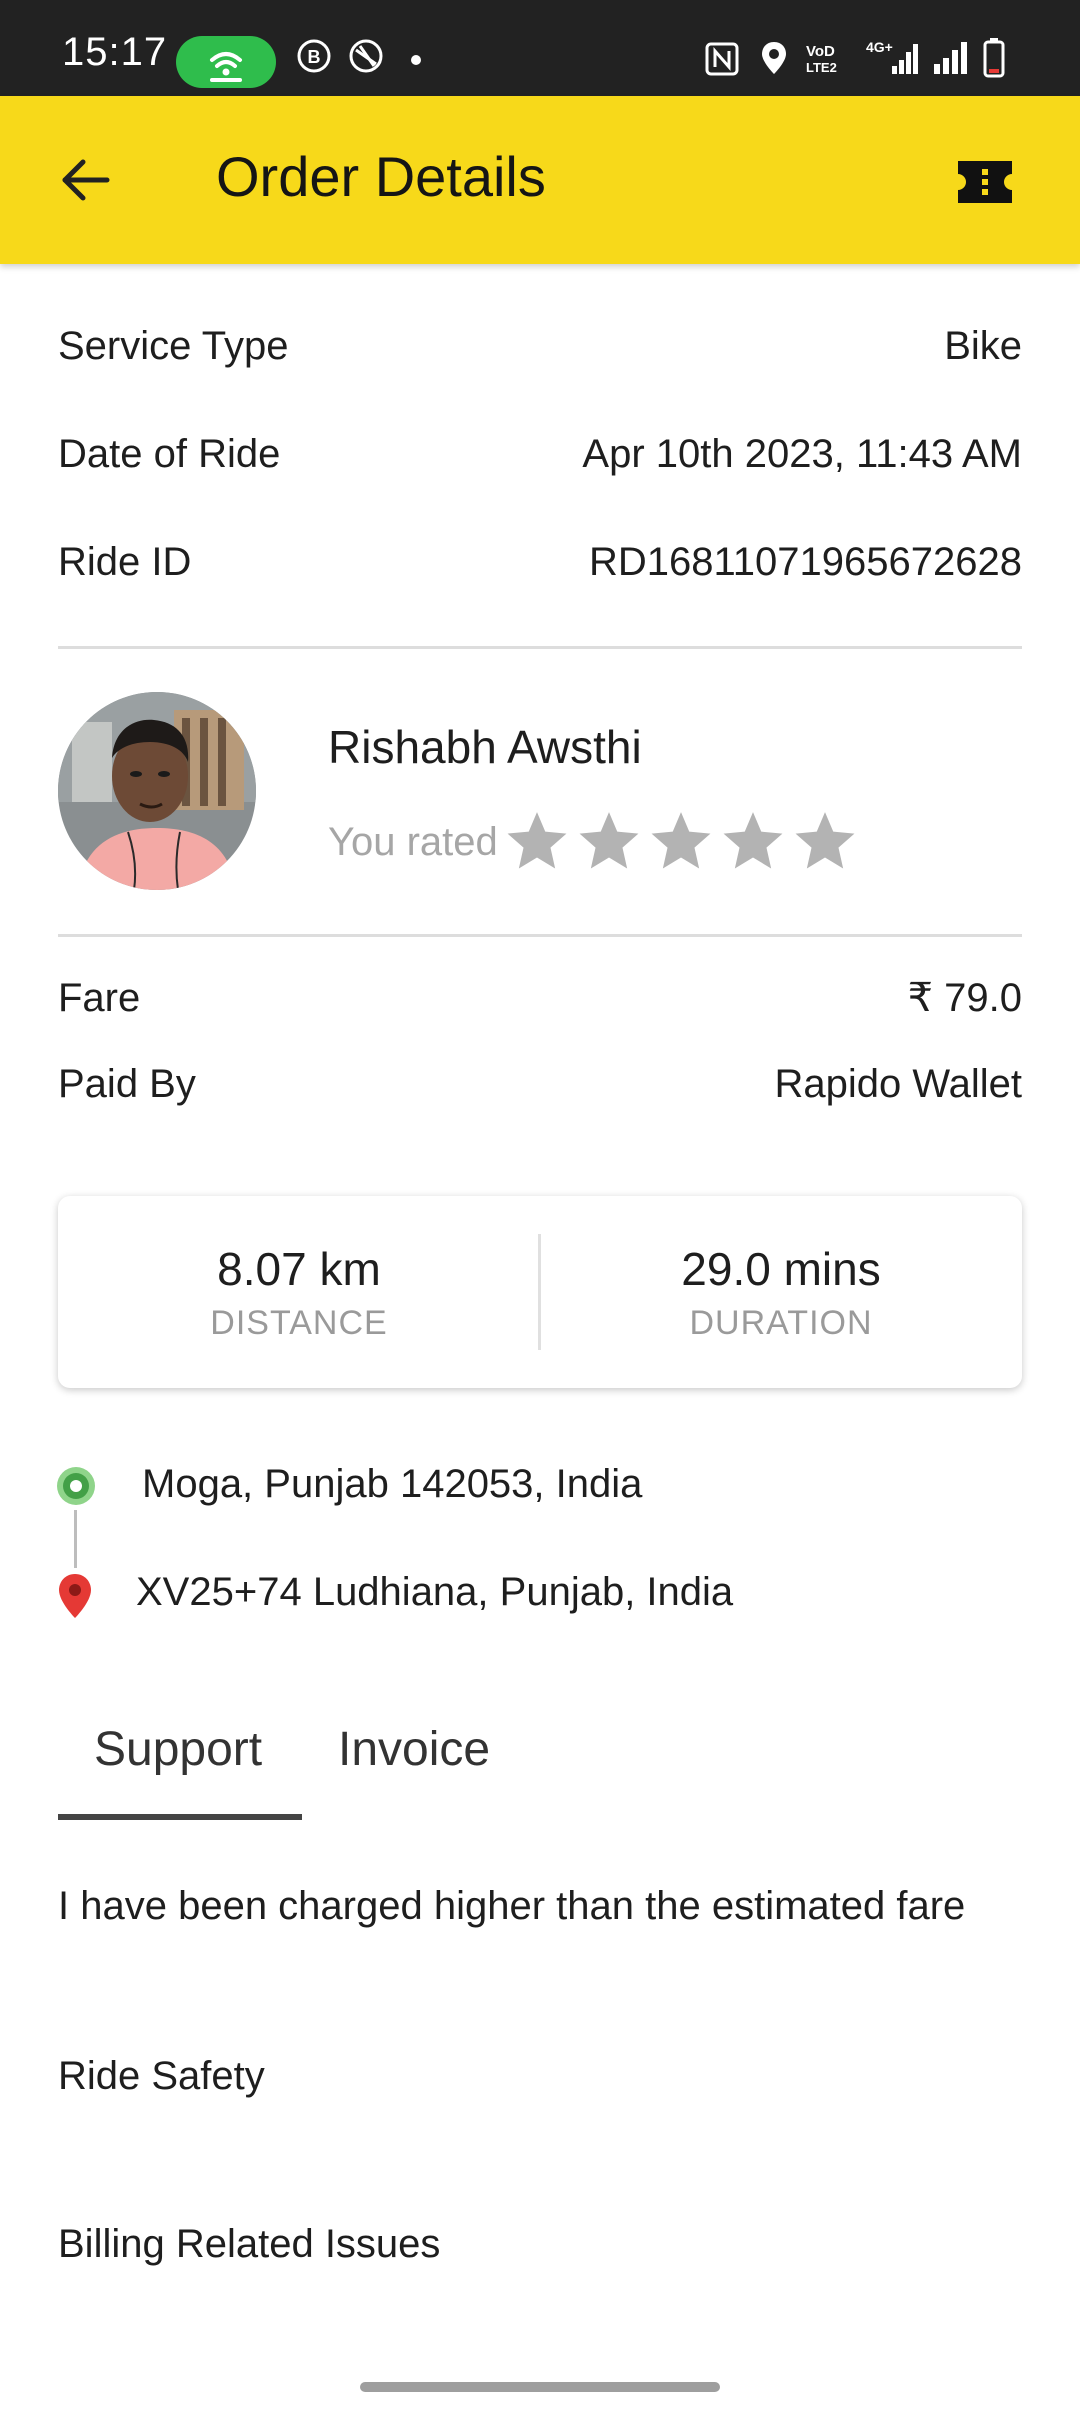 This screenshot has height=2412, width=1080. I want to click on shield-icon, so click(366, 56).